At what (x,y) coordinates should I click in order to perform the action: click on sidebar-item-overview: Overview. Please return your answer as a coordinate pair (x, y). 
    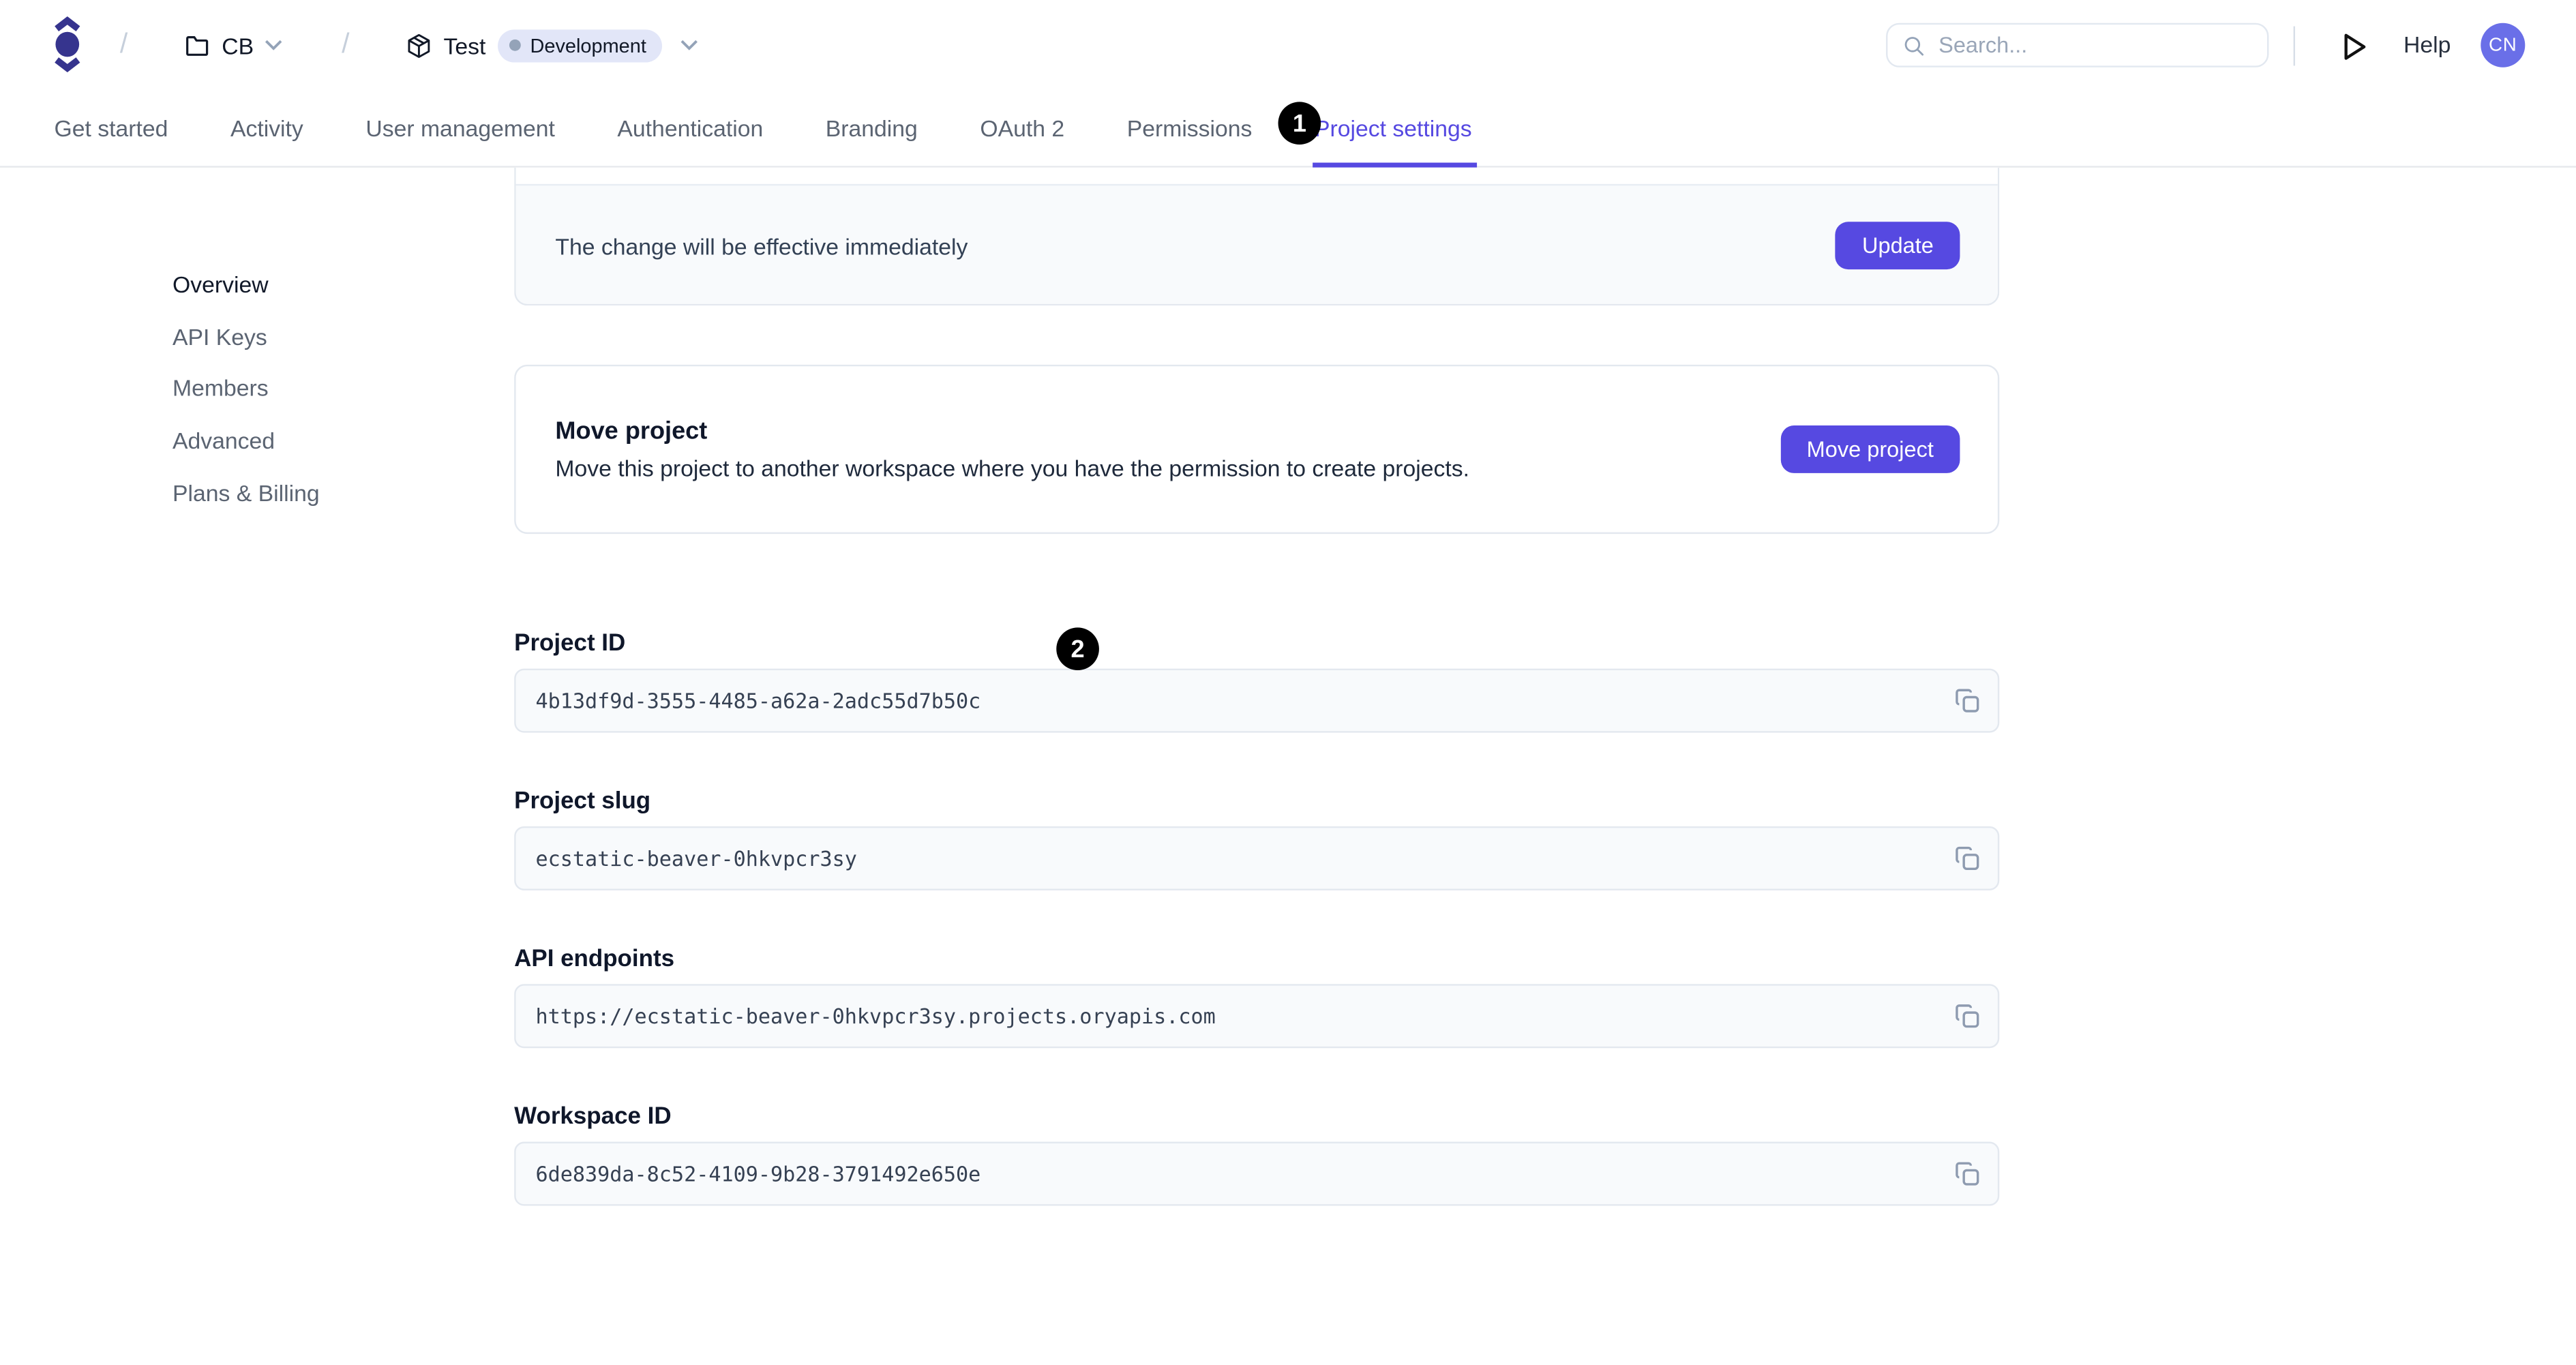
    Looking at the image, I should click on (320, 284).